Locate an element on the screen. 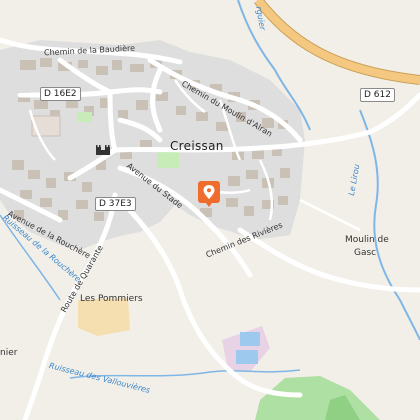  road-shield: D 612 is located at coordinates (377, 95).